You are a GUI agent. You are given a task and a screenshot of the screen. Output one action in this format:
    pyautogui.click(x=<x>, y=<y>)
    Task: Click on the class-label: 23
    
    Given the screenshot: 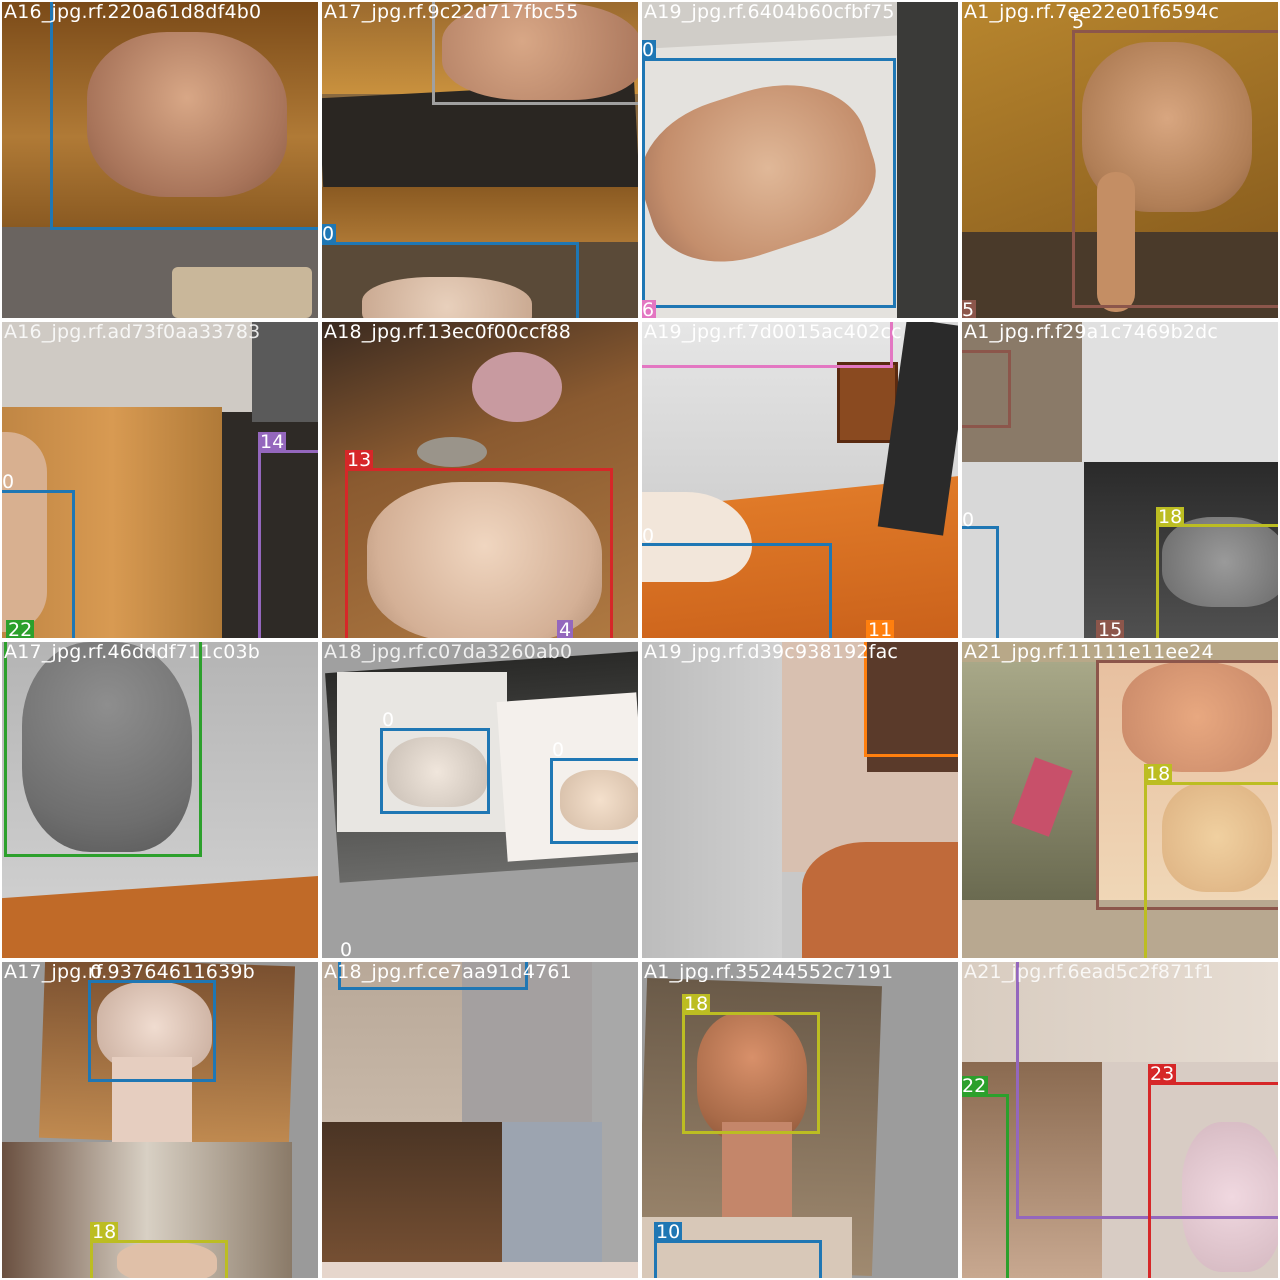 What is the action you would take?
    pyautogui.click(x=1162, y=1074)
    